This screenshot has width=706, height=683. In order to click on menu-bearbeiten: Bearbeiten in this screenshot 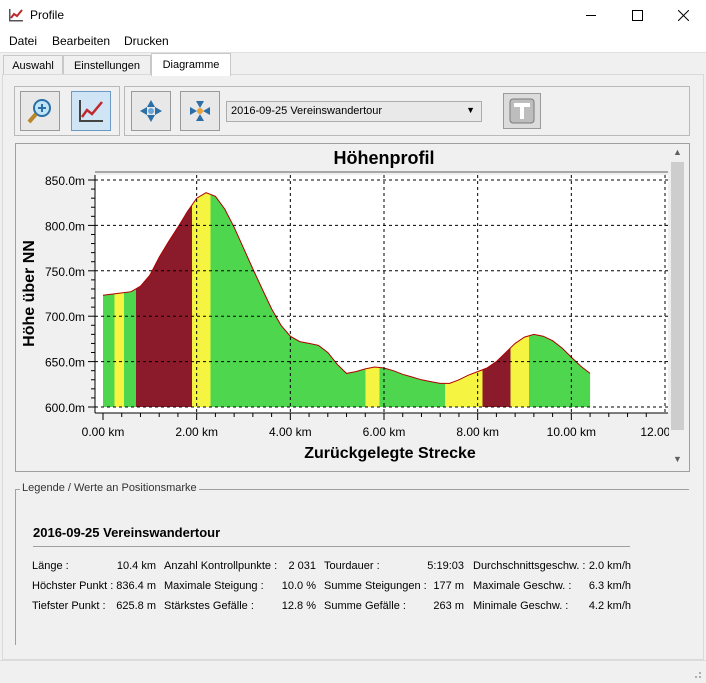, I will do `click(81, 41)`.